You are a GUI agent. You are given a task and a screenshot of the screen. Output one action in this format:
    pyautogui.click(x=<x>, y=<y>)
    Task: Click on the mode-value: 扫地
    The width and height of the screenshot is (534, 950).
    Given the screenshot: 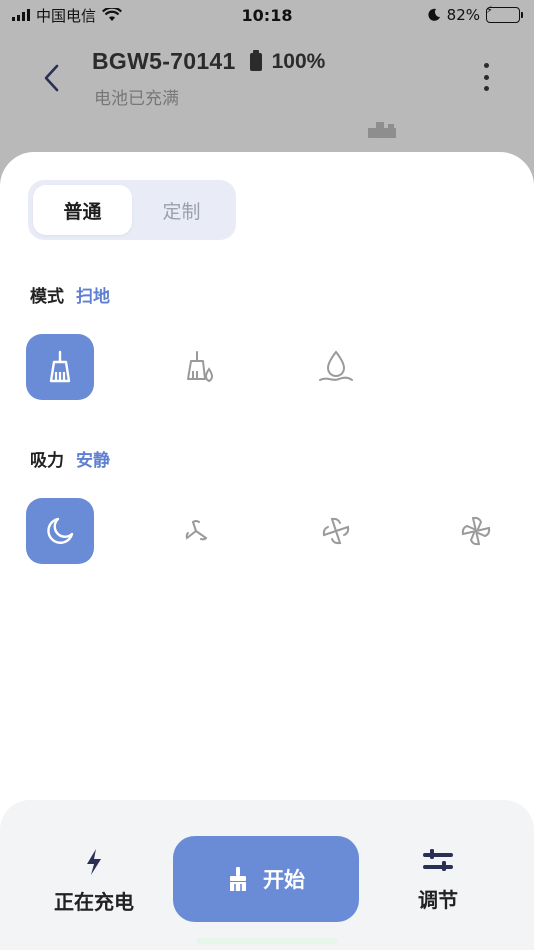 What is the action you would take?
    pyautogui.click(x=93, y=297)
    